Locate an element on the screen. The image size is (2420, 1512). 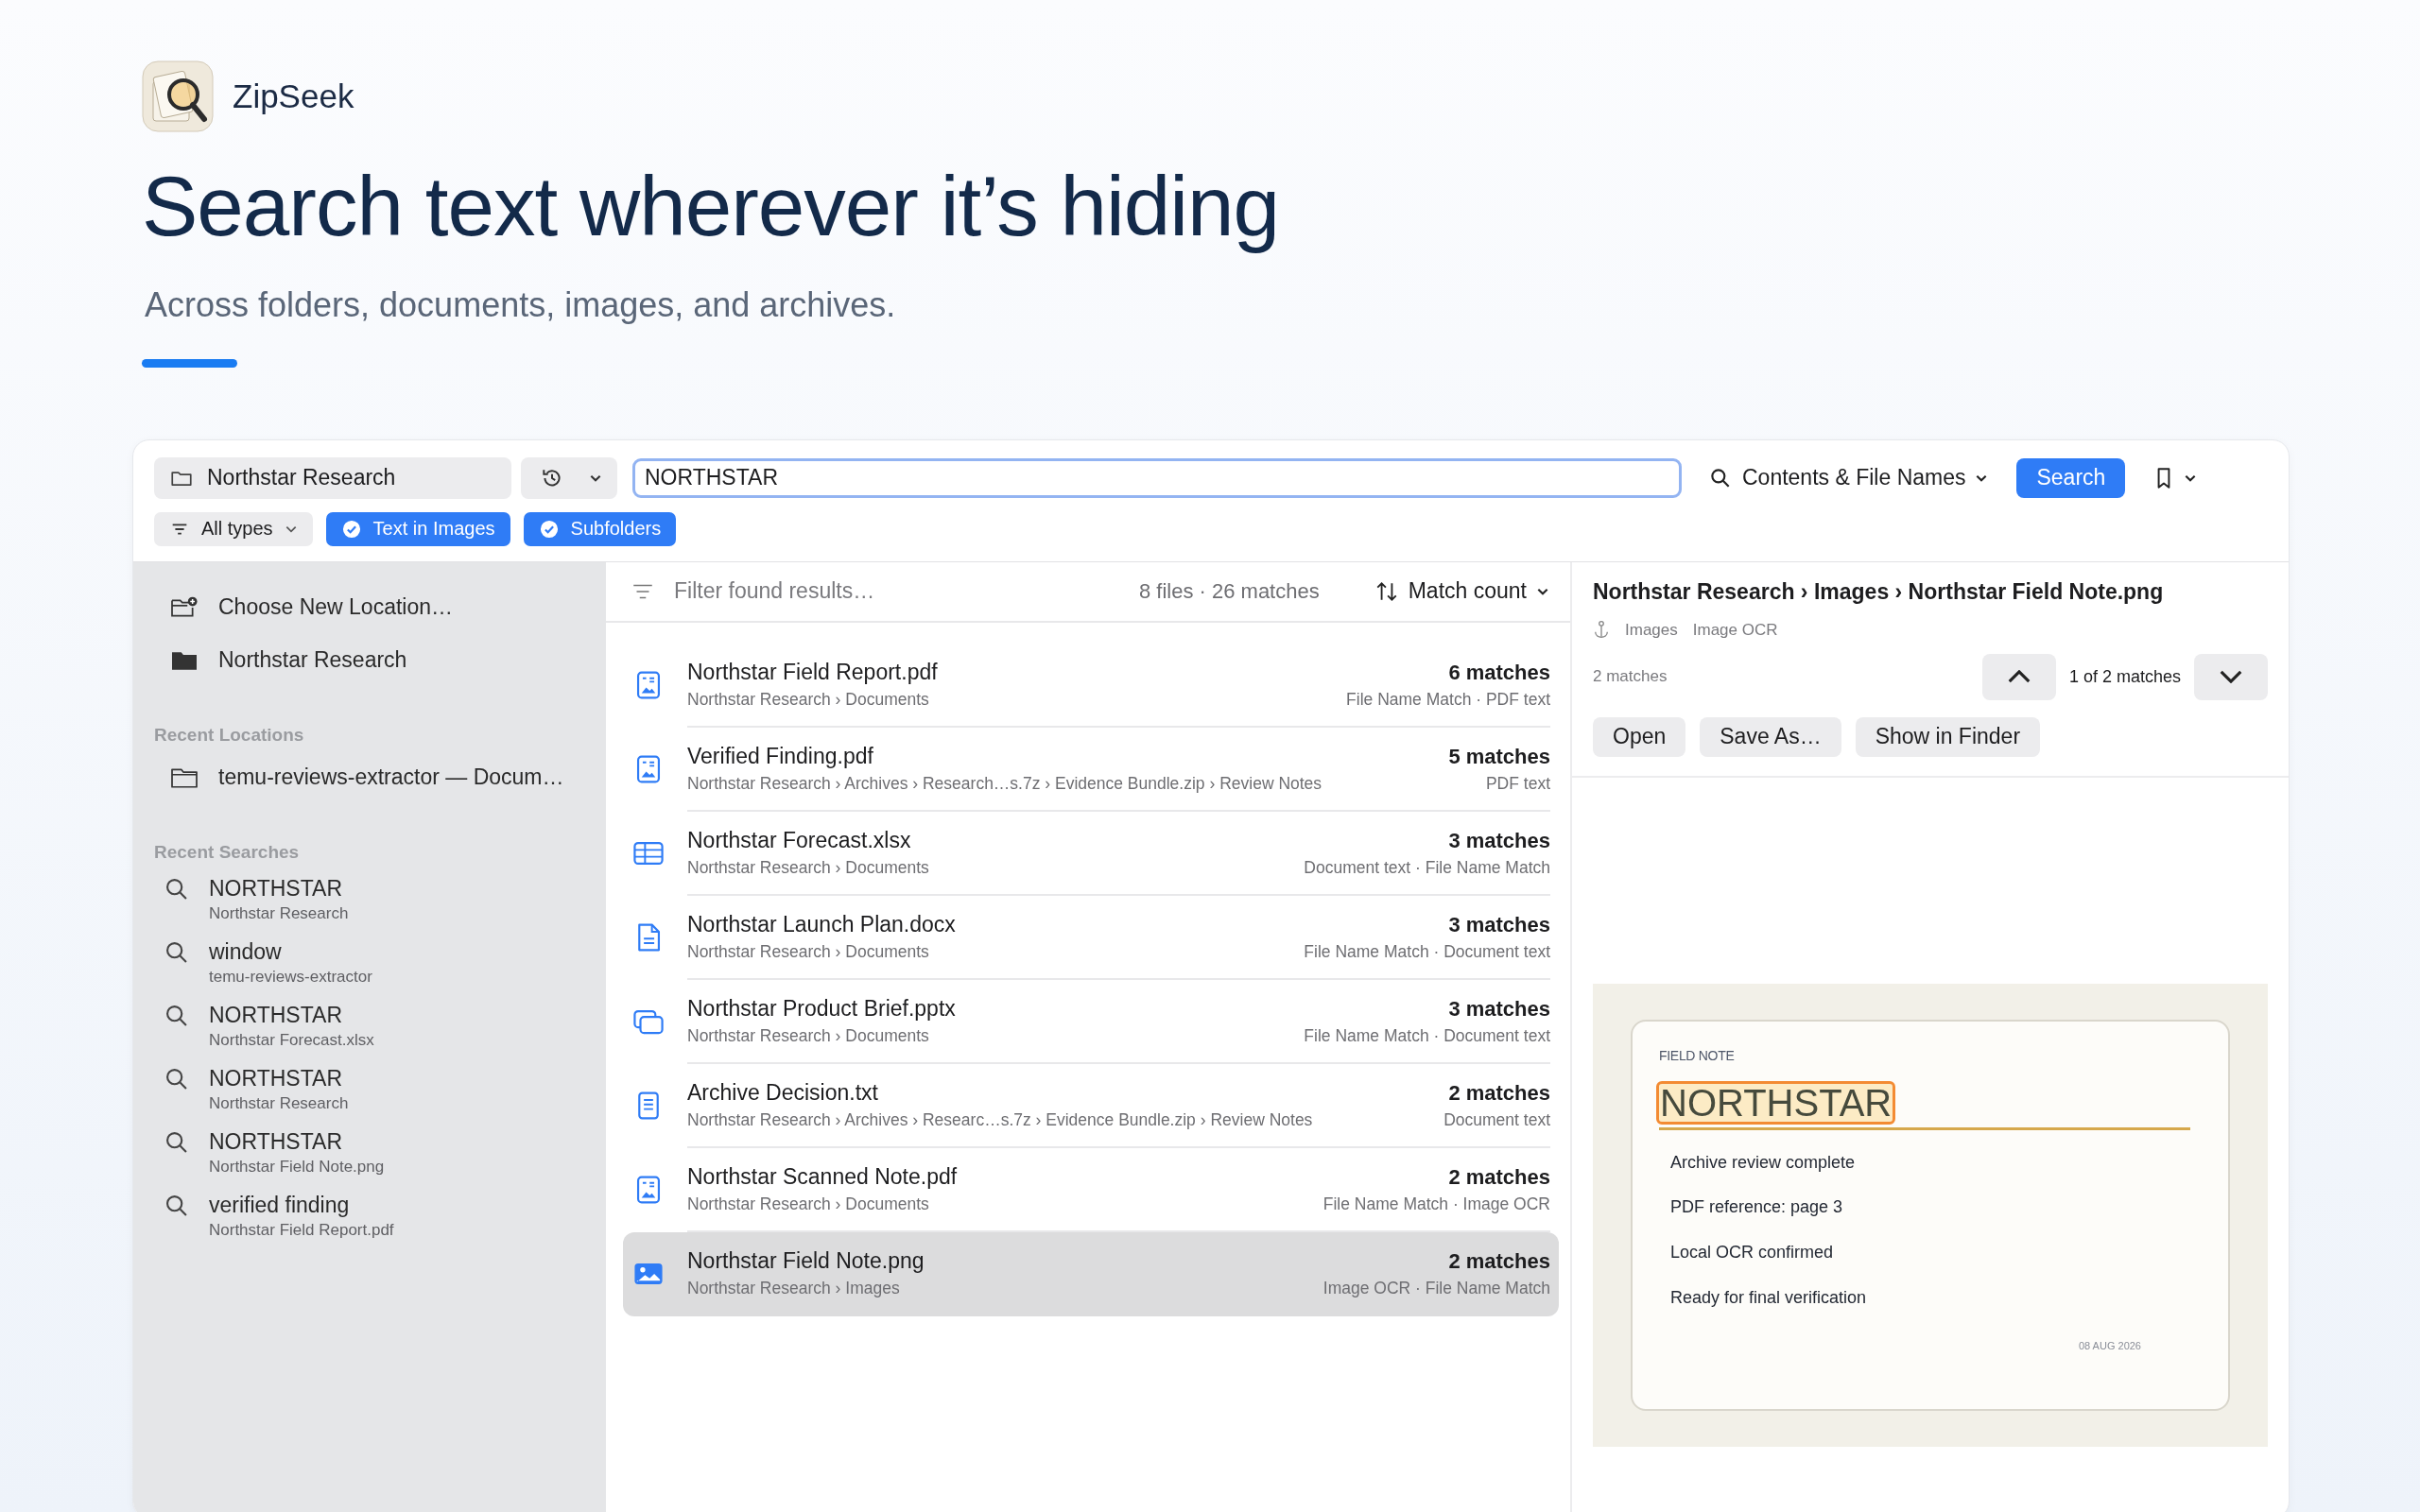
folder-plus-icon is located at coordinates (184, 607).